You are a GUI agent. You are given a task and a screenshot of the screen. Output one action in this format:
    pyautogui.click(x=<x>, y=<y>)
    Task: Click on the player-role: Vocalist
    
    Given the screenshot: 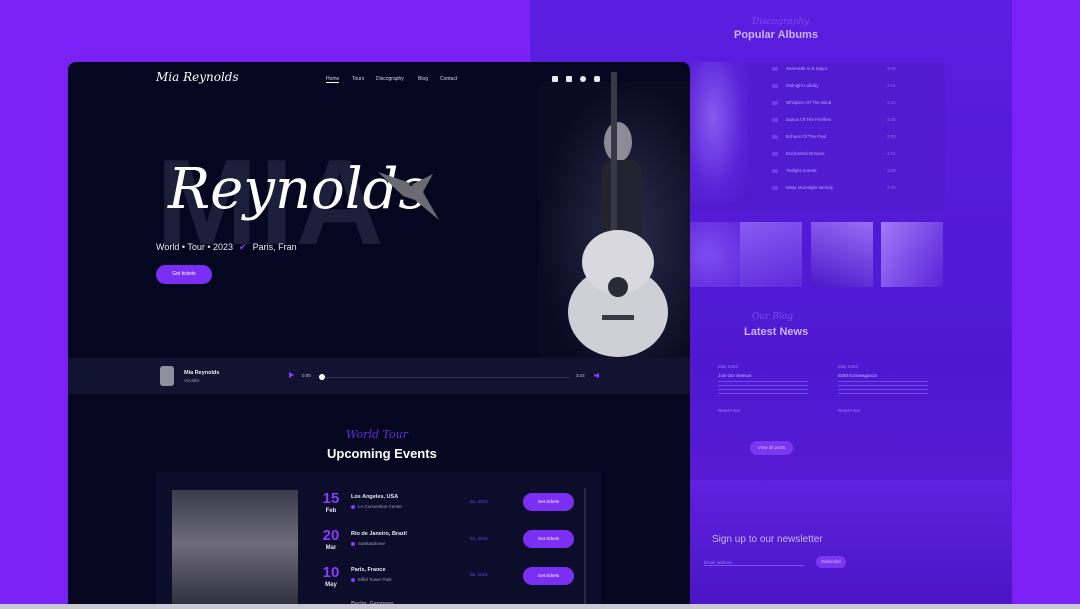 What is the action you would take?
    pyautogui.click(x=192, y=380)
    